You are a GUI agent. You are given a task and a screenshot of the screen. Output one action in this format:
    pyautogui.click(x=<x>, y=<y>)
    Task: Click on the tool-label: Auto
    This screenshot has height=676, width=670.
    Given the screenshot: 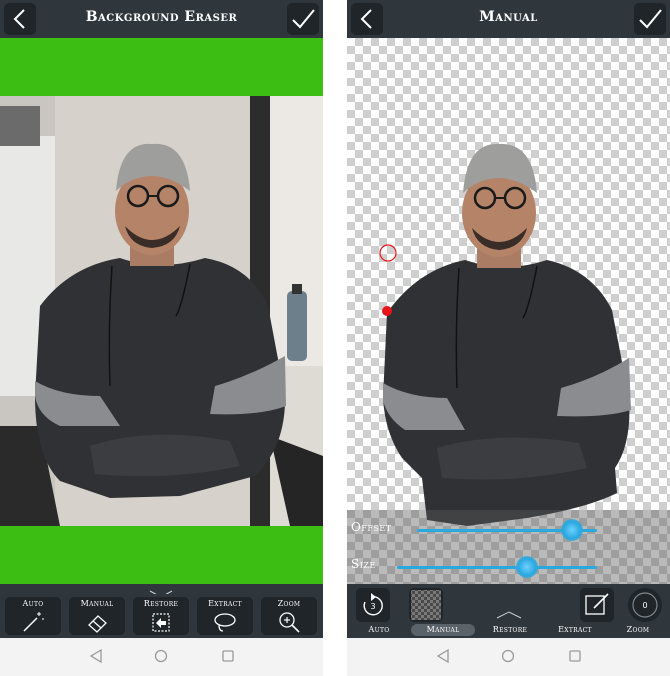 What is the action you would take?
    pyautogui.click(x=33, y=603)
    